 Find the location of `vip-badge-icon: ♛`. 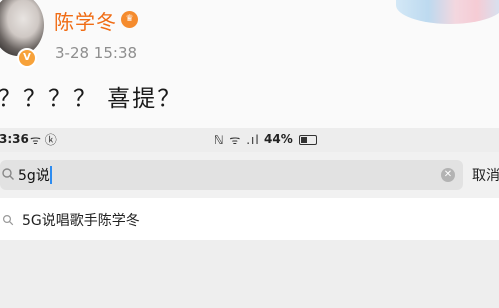

vip-badge-icon: ♛ is located at coordinates (129, 19).